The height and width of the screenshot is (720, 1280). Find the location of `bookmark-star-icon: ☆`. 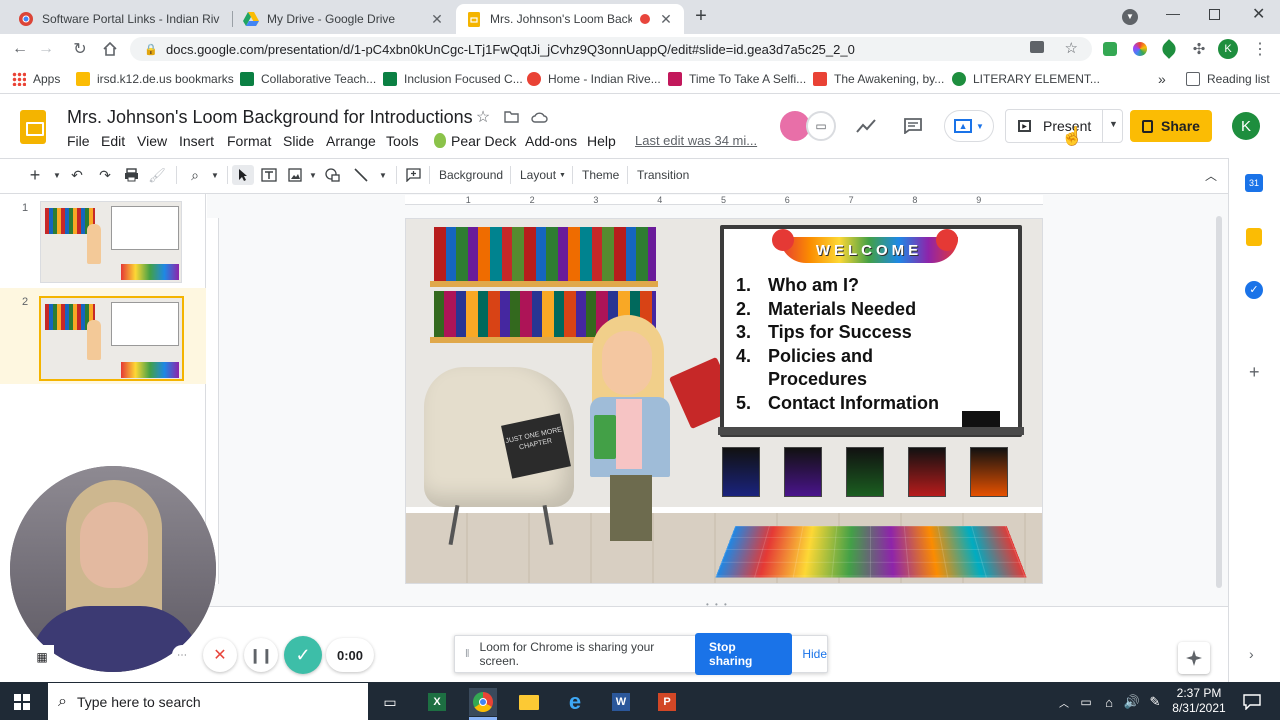

bookmark-star-icon: ☆ is located at coordinates (1071, 48).